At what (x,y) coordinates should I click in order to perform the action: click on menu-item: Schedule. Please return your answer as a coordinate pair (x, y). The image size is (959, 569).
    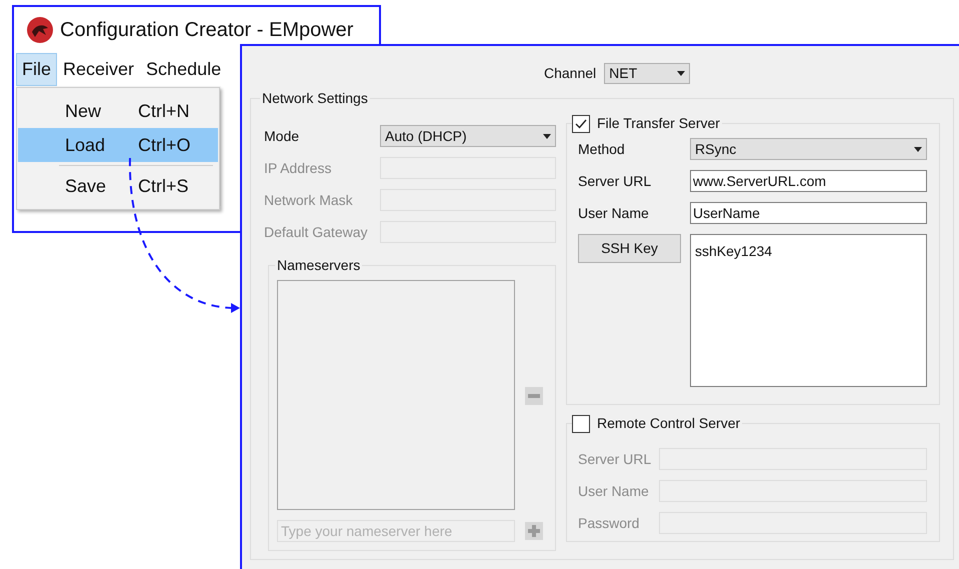
    Looking at the image, I should click on (184, 69).